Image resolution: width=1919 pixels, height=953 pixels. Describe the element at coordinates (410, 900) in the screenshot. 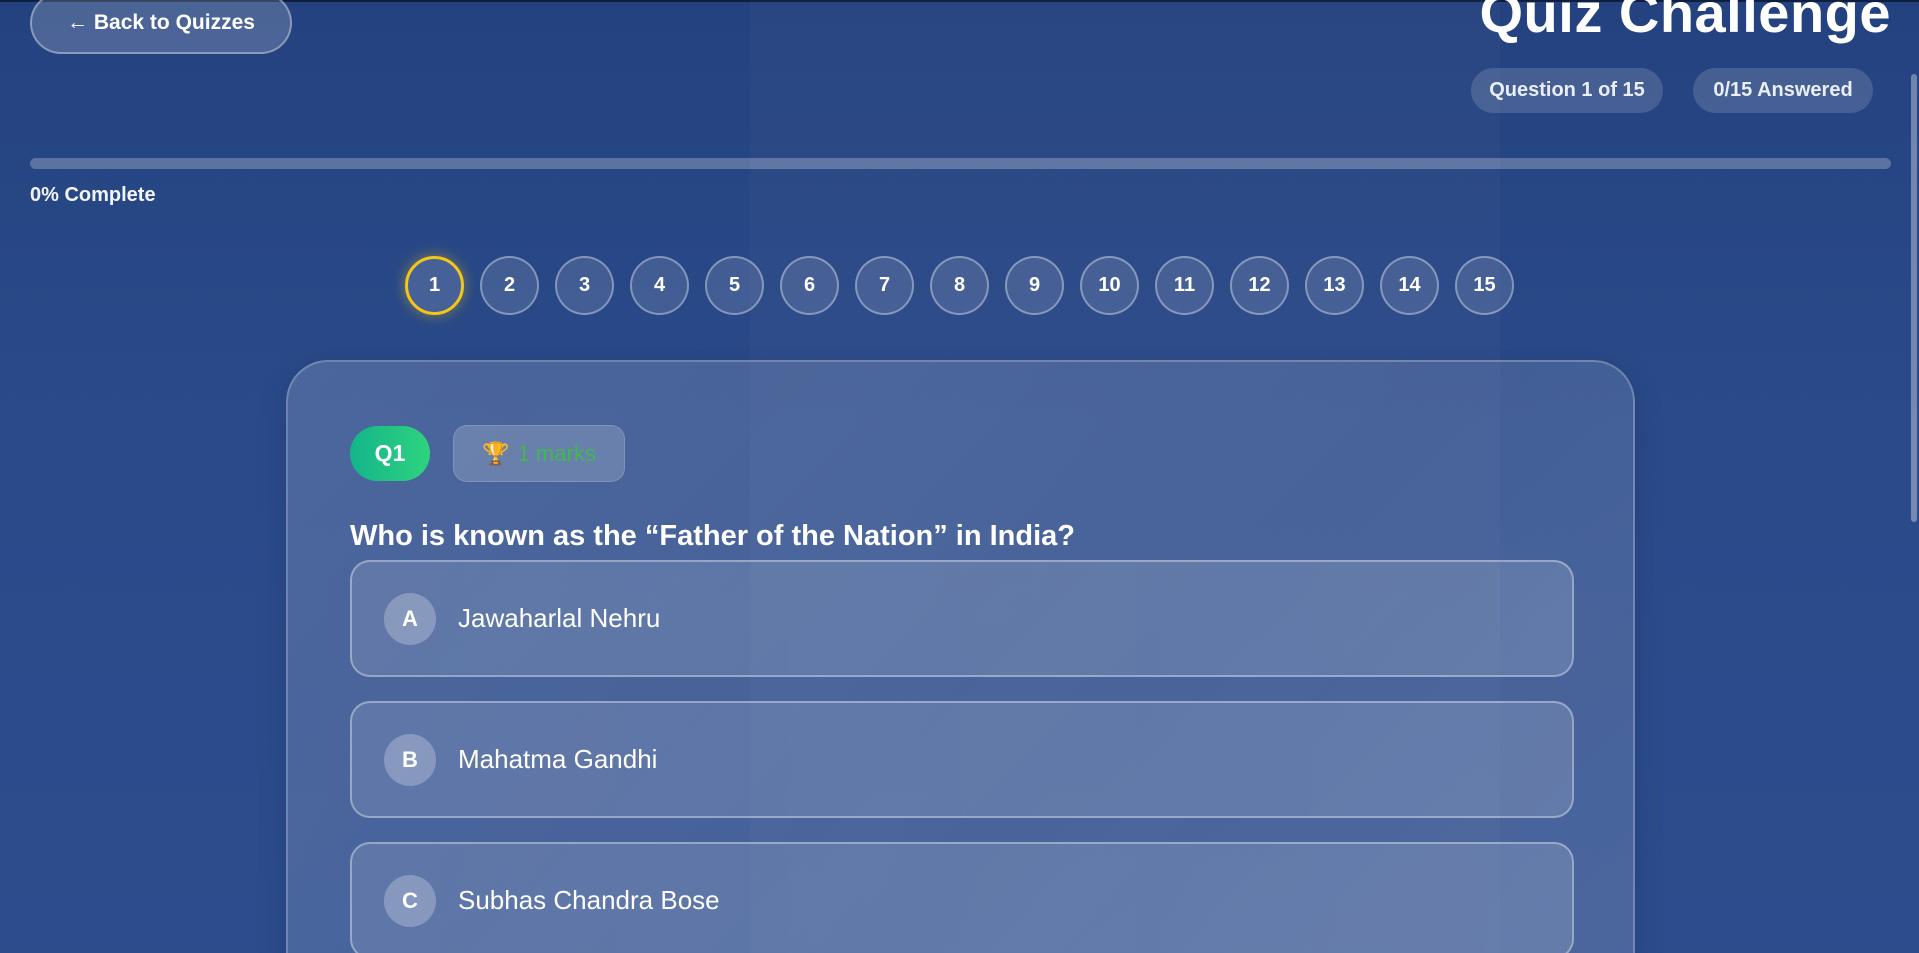

I see `option-letter-badge: C` at that location.